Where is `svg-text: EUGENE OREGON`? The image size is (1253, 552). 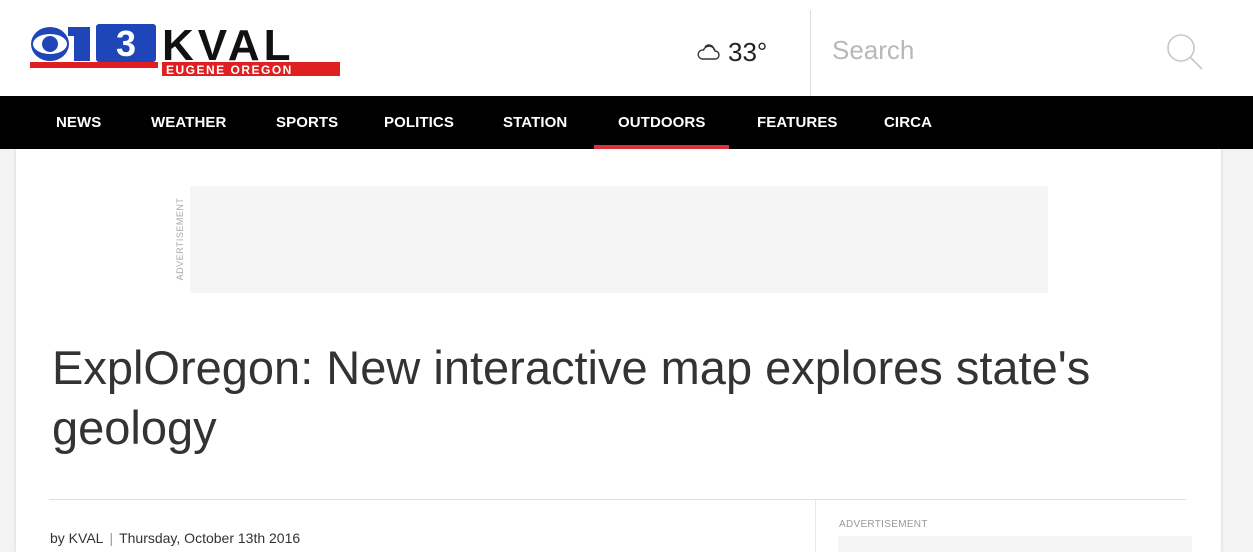
svg-text: EUGENE OREGON is located at coordinates (229, 70).